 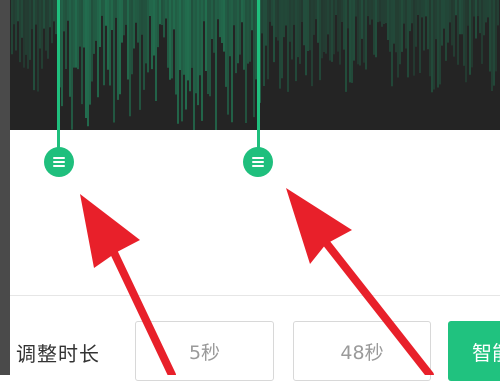 I want to click on panel-edge, so click(x=5, y=187).